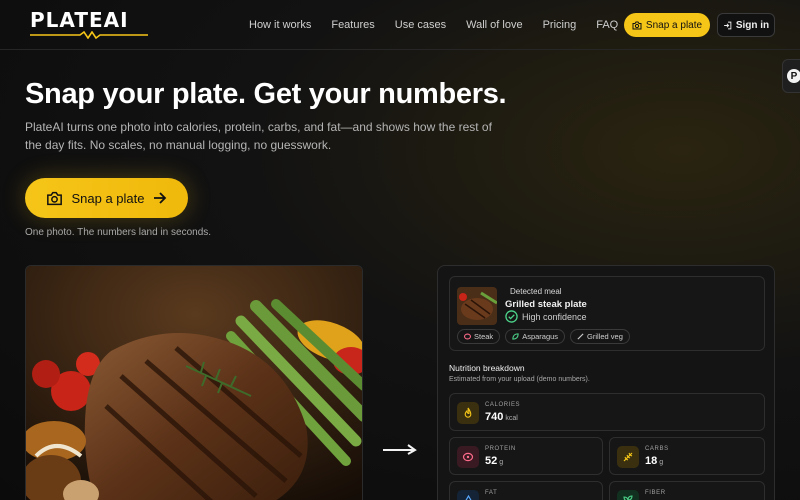 The height and width of the screenshot is (500, 800). I want to click on confidence-indicator: High confidence, so click(546, 316).